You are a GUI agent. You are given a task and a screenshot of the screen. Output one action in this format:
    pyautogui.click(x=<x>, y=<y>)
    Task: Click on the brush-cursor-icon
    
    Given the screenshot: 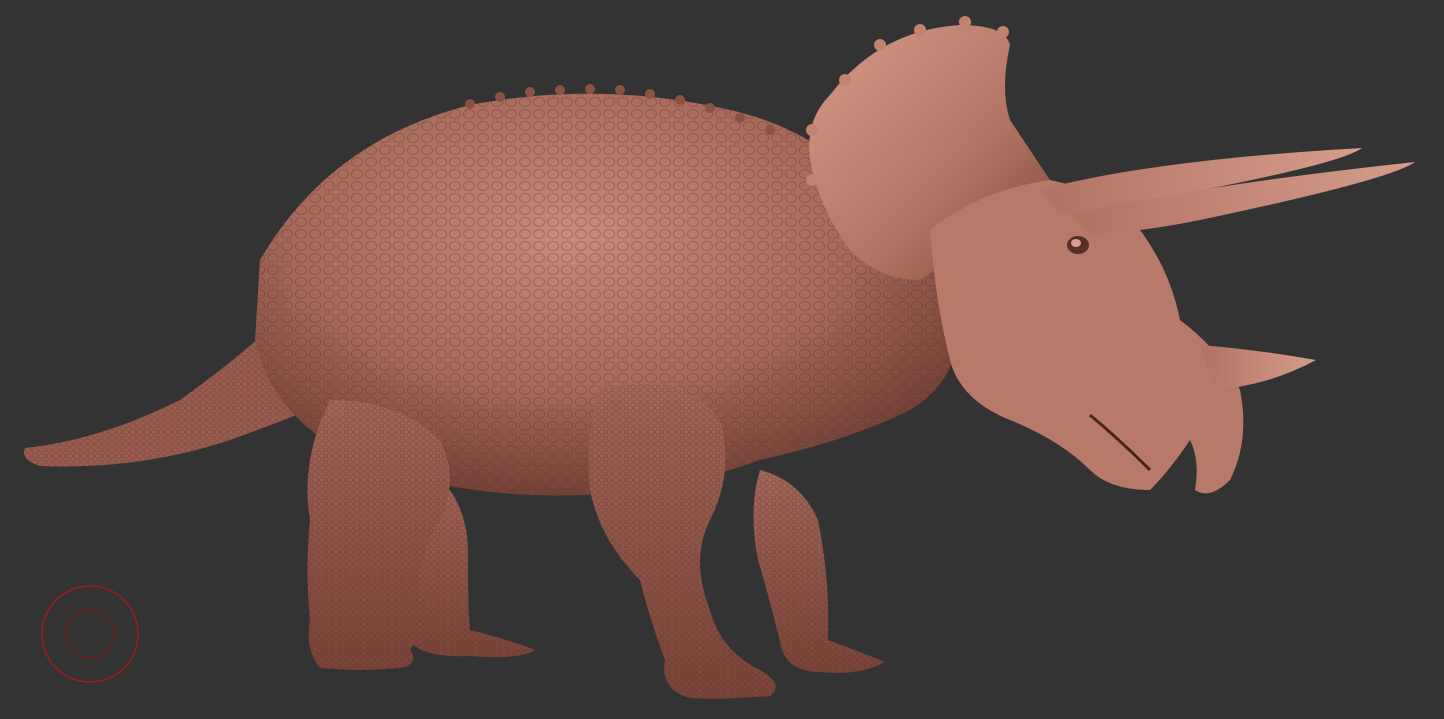 What is the action you would take?
    pyautogui.click(x=90, y=634)
    